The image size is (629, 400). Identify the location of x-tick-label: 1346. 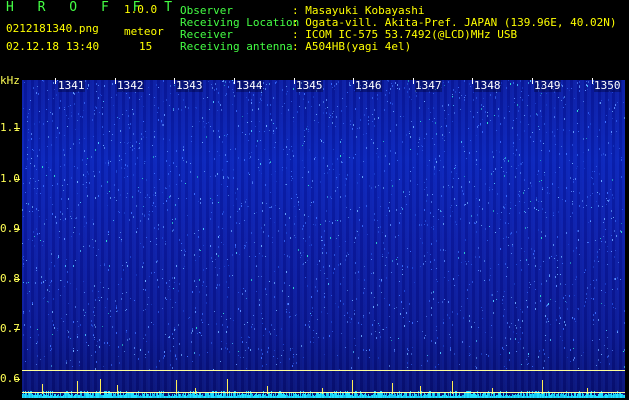
(368, 85).